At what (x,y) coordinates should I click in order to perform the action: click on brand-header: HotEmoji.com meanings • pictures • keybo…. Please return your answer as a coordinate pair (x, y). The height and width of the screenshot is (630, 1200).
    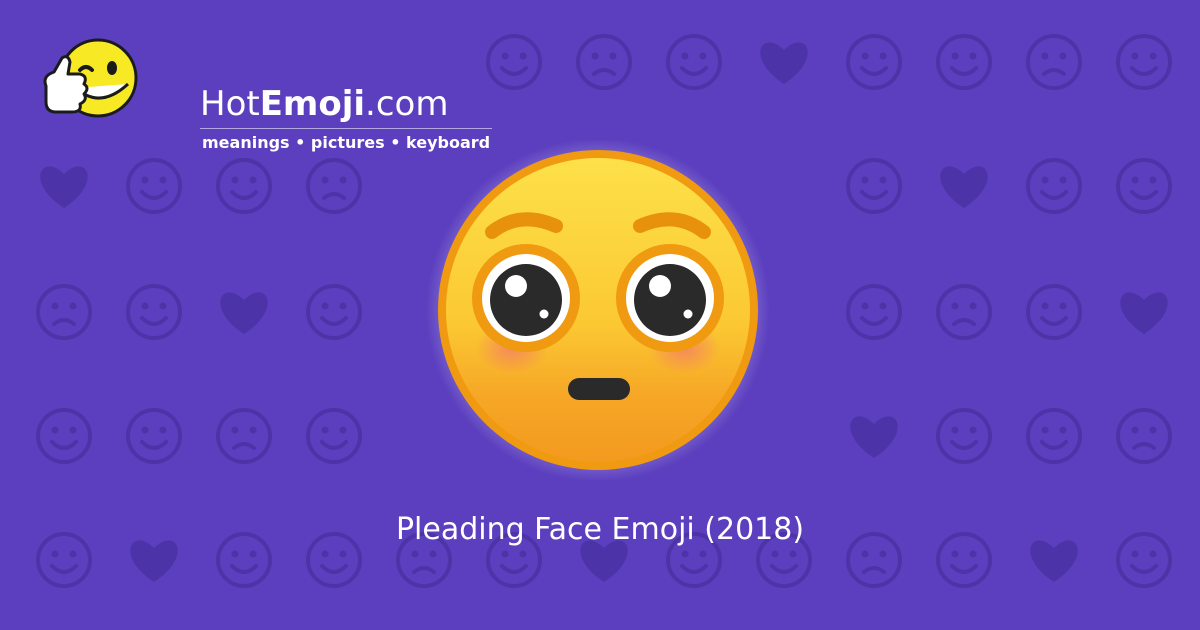
    Looking at the image, I should click on (266, 94).